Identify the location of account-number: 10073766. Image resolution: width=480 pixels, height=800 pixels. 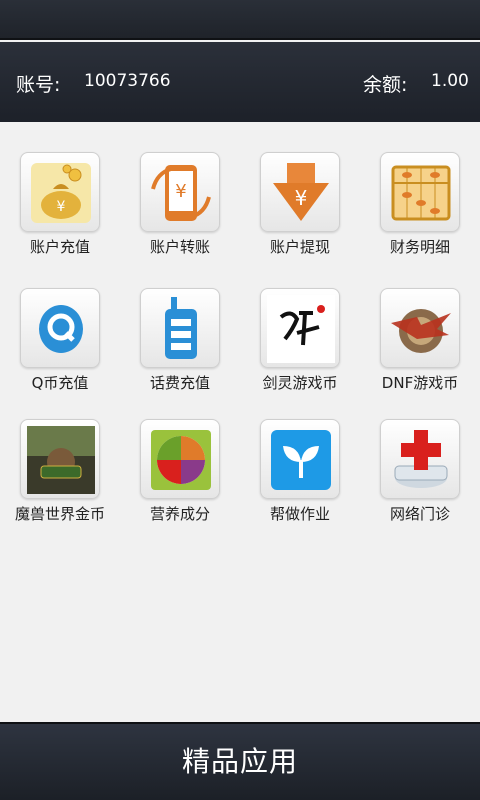
(127, 81).